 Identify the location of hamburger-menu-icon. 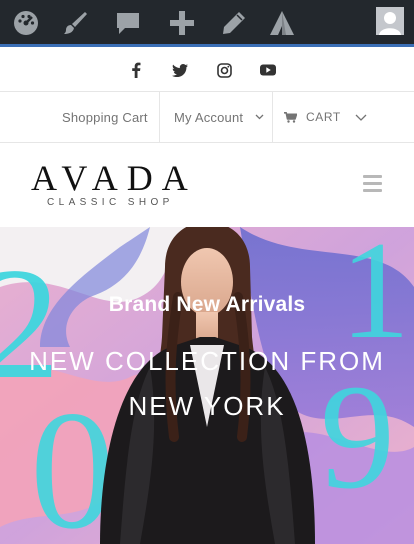
(372, 183).